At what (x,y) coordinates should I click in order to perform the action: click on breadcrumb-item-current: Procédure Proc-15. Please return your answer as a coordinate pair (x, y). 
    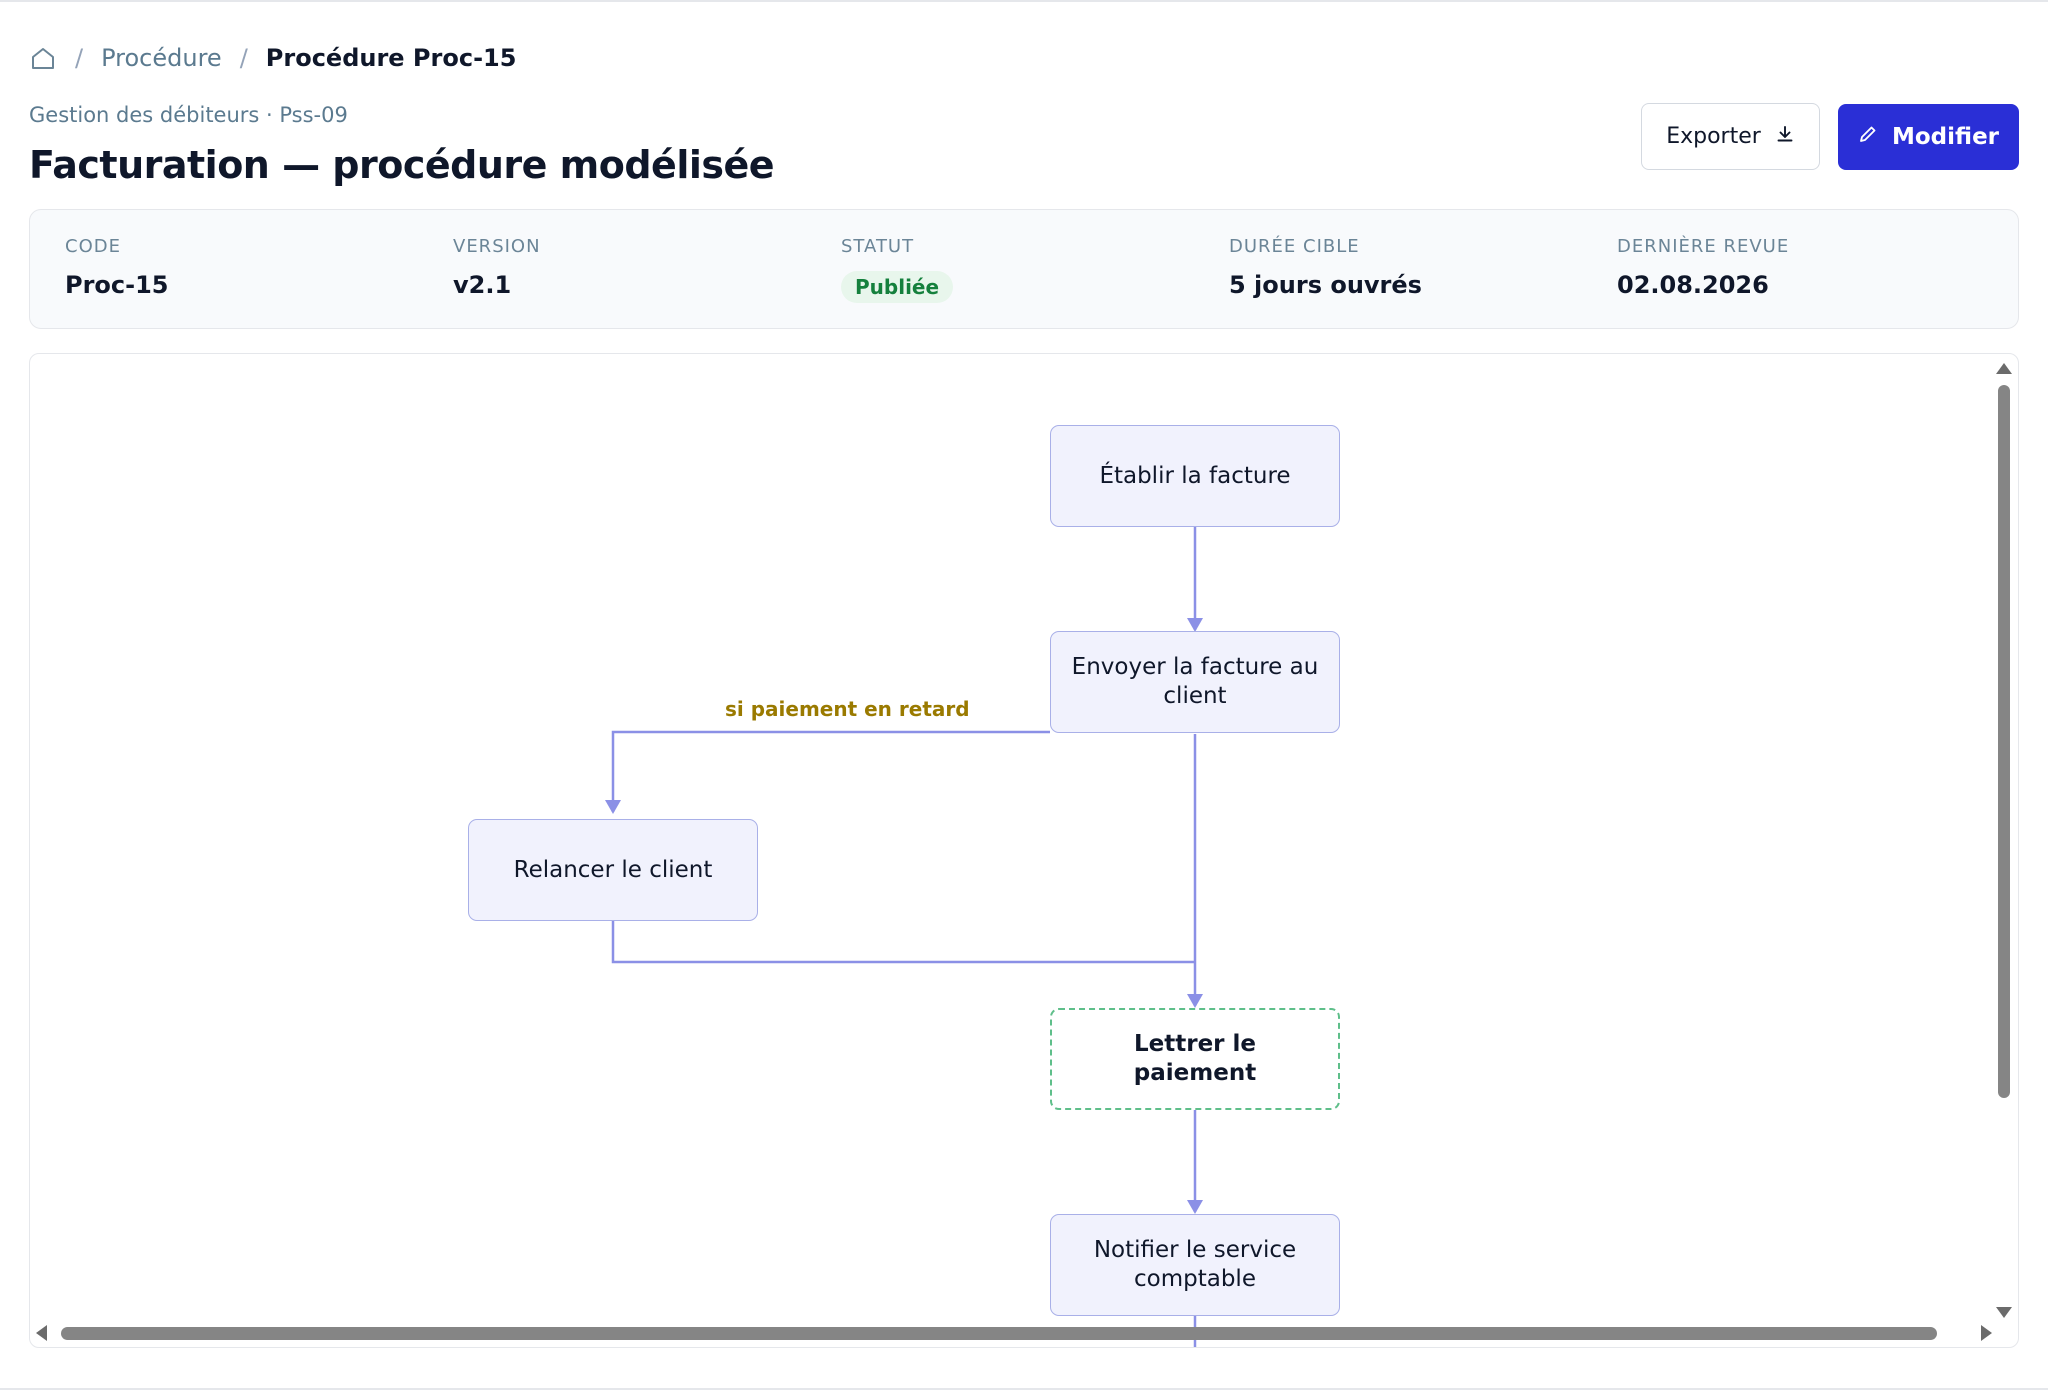
    Looking at the image, I should click on (391, 58).